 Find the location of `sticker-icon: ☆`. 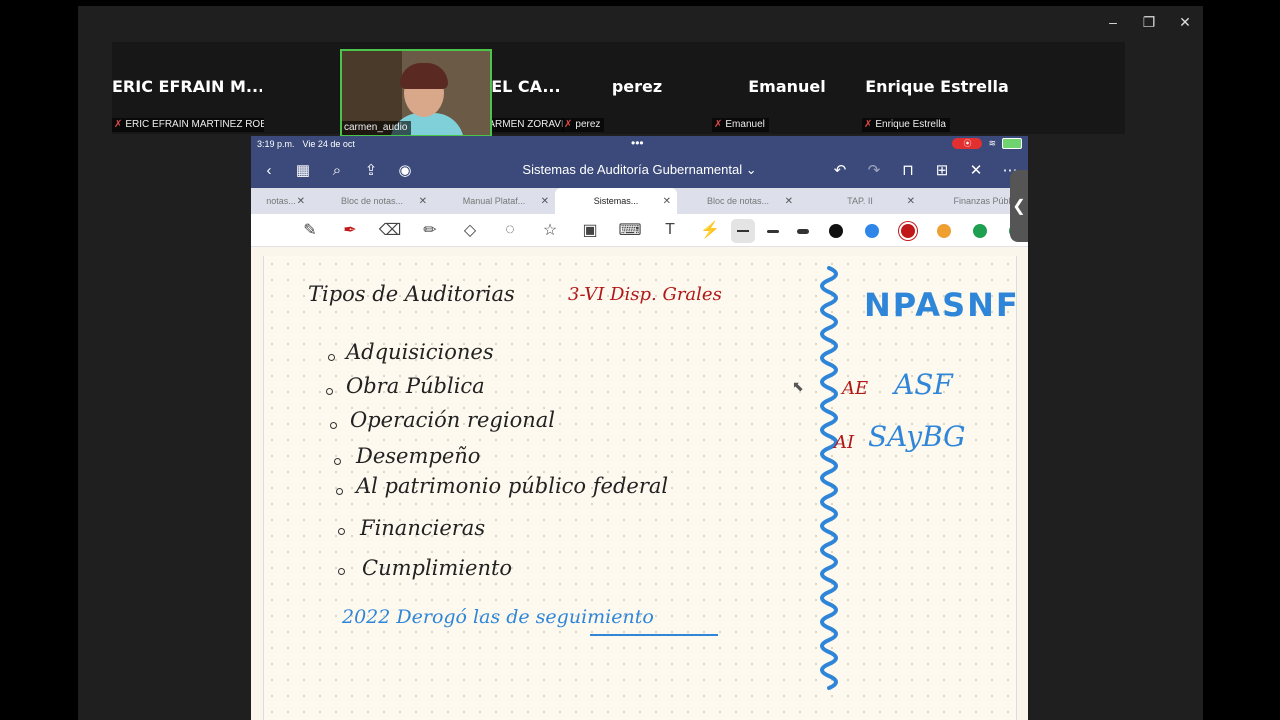

sticker-icon: ☆ is located at coordinates (550, 230).